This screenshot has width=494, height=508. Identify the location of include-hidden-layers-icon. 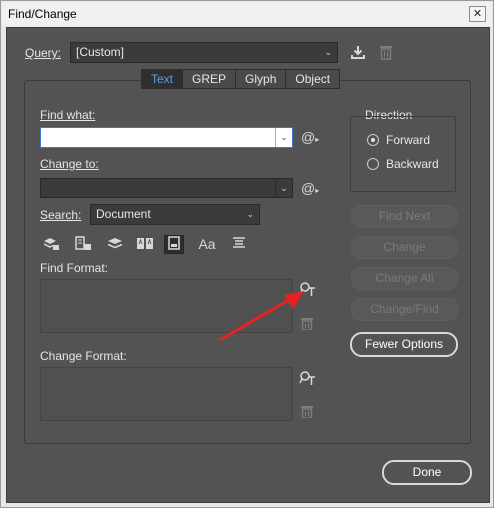
(115, 244).